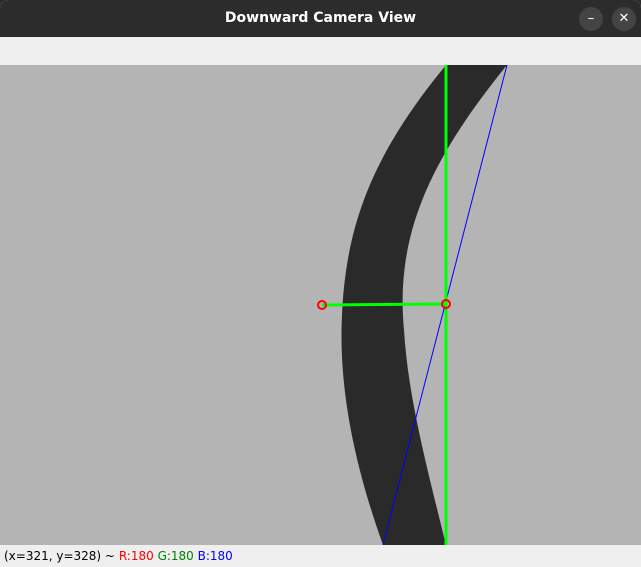 This screenshot has height=567, width=641. Describe the element at coordinates (384, 304) in the screenshot. I see `green-error-line` at that location.